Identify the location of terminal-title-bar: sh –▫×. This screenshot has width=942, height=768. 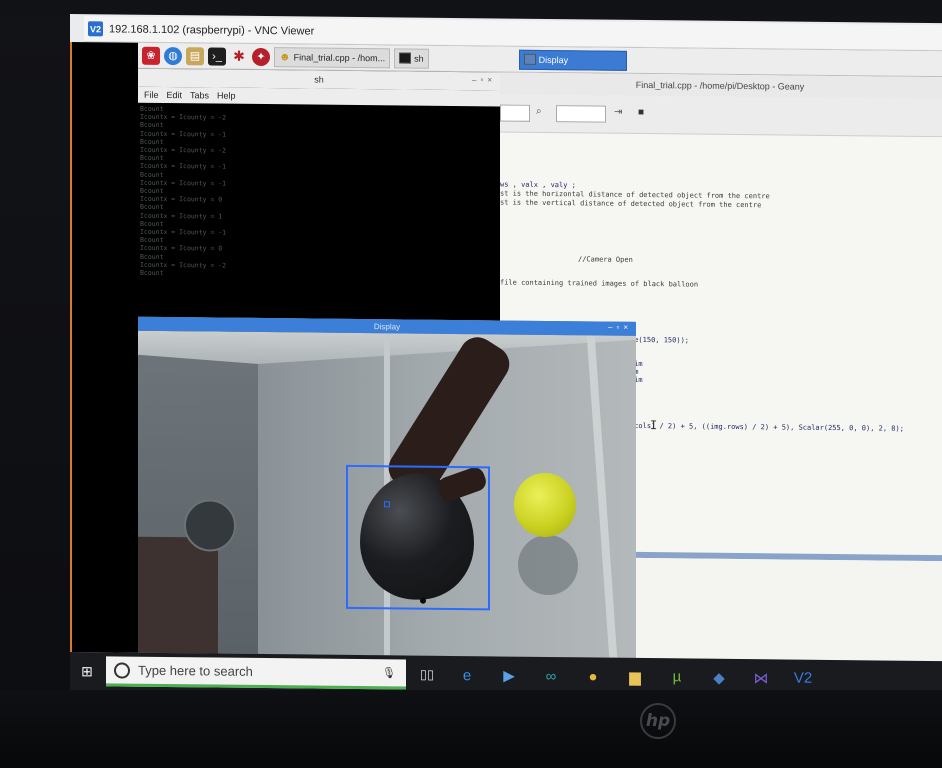
(319, 79).